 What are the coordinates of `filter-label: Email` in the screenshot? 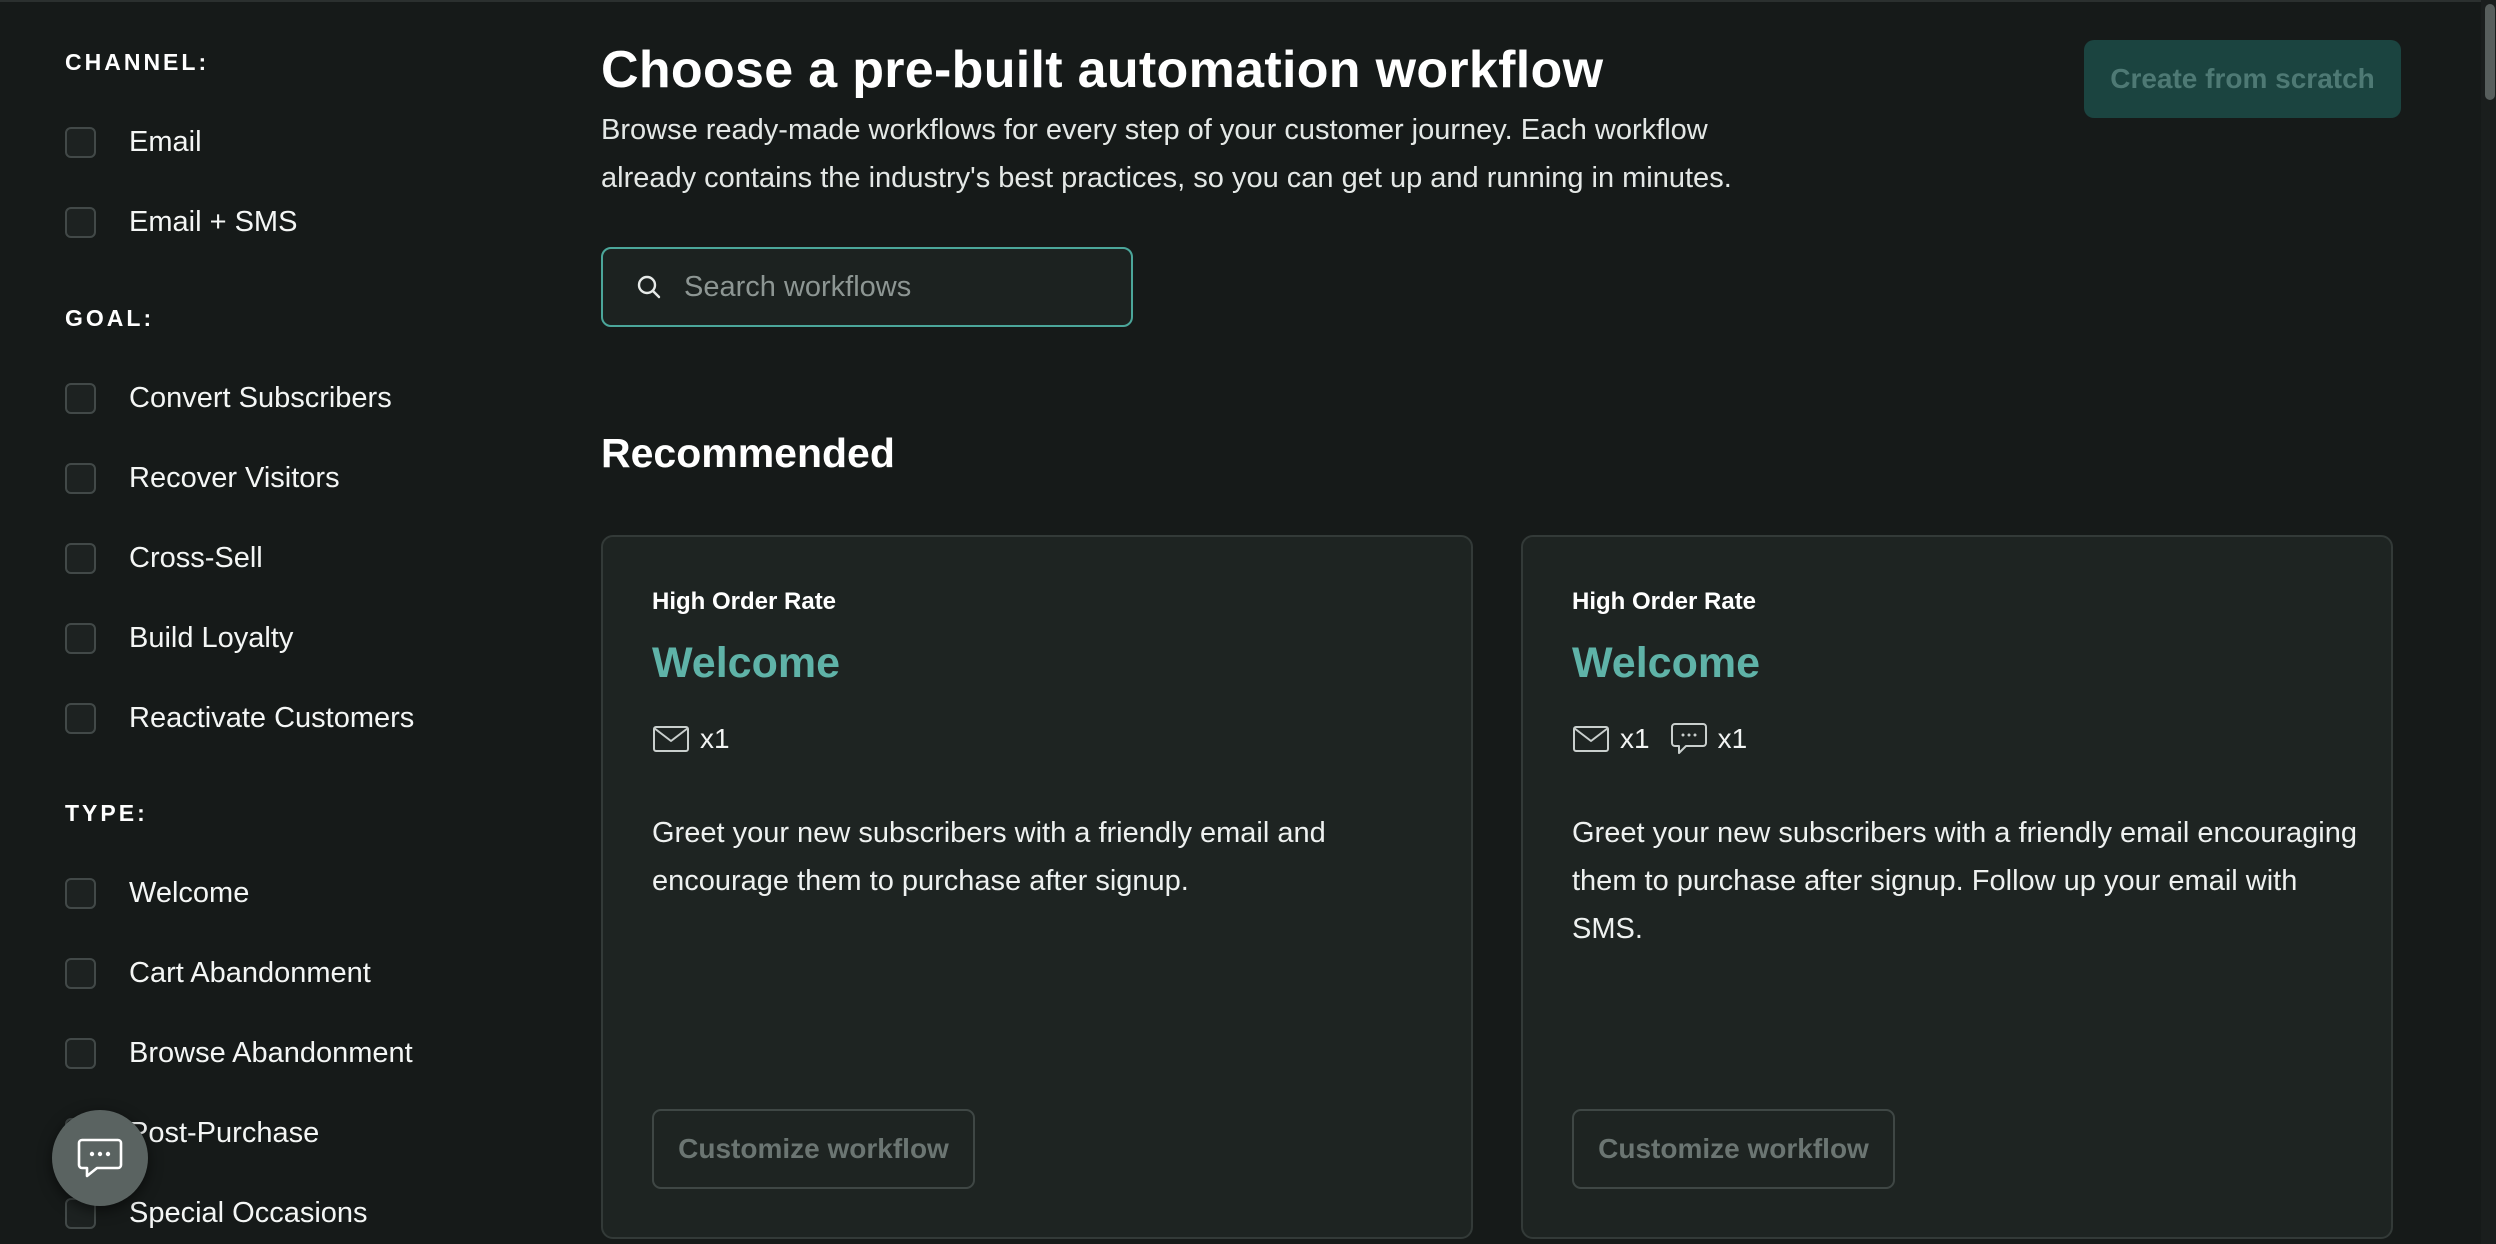 It's located at (165, 141).